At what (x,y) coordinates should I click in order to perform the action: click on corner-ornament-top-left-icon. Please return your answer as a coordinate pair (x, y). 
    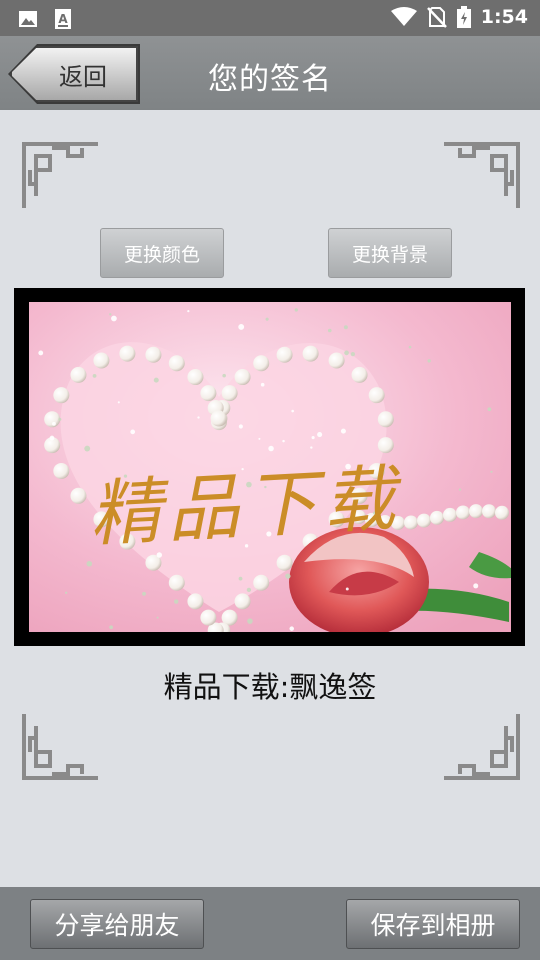
    Looking at the image, I should click on (60, 175).